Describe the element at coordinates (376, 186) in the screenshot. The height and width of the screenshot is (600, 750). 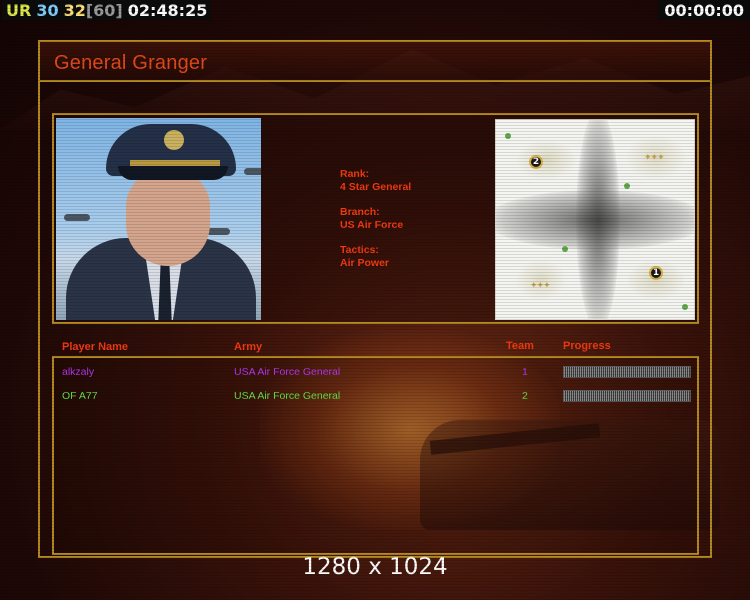
I see `rank-value: 4 Star General` at that location.